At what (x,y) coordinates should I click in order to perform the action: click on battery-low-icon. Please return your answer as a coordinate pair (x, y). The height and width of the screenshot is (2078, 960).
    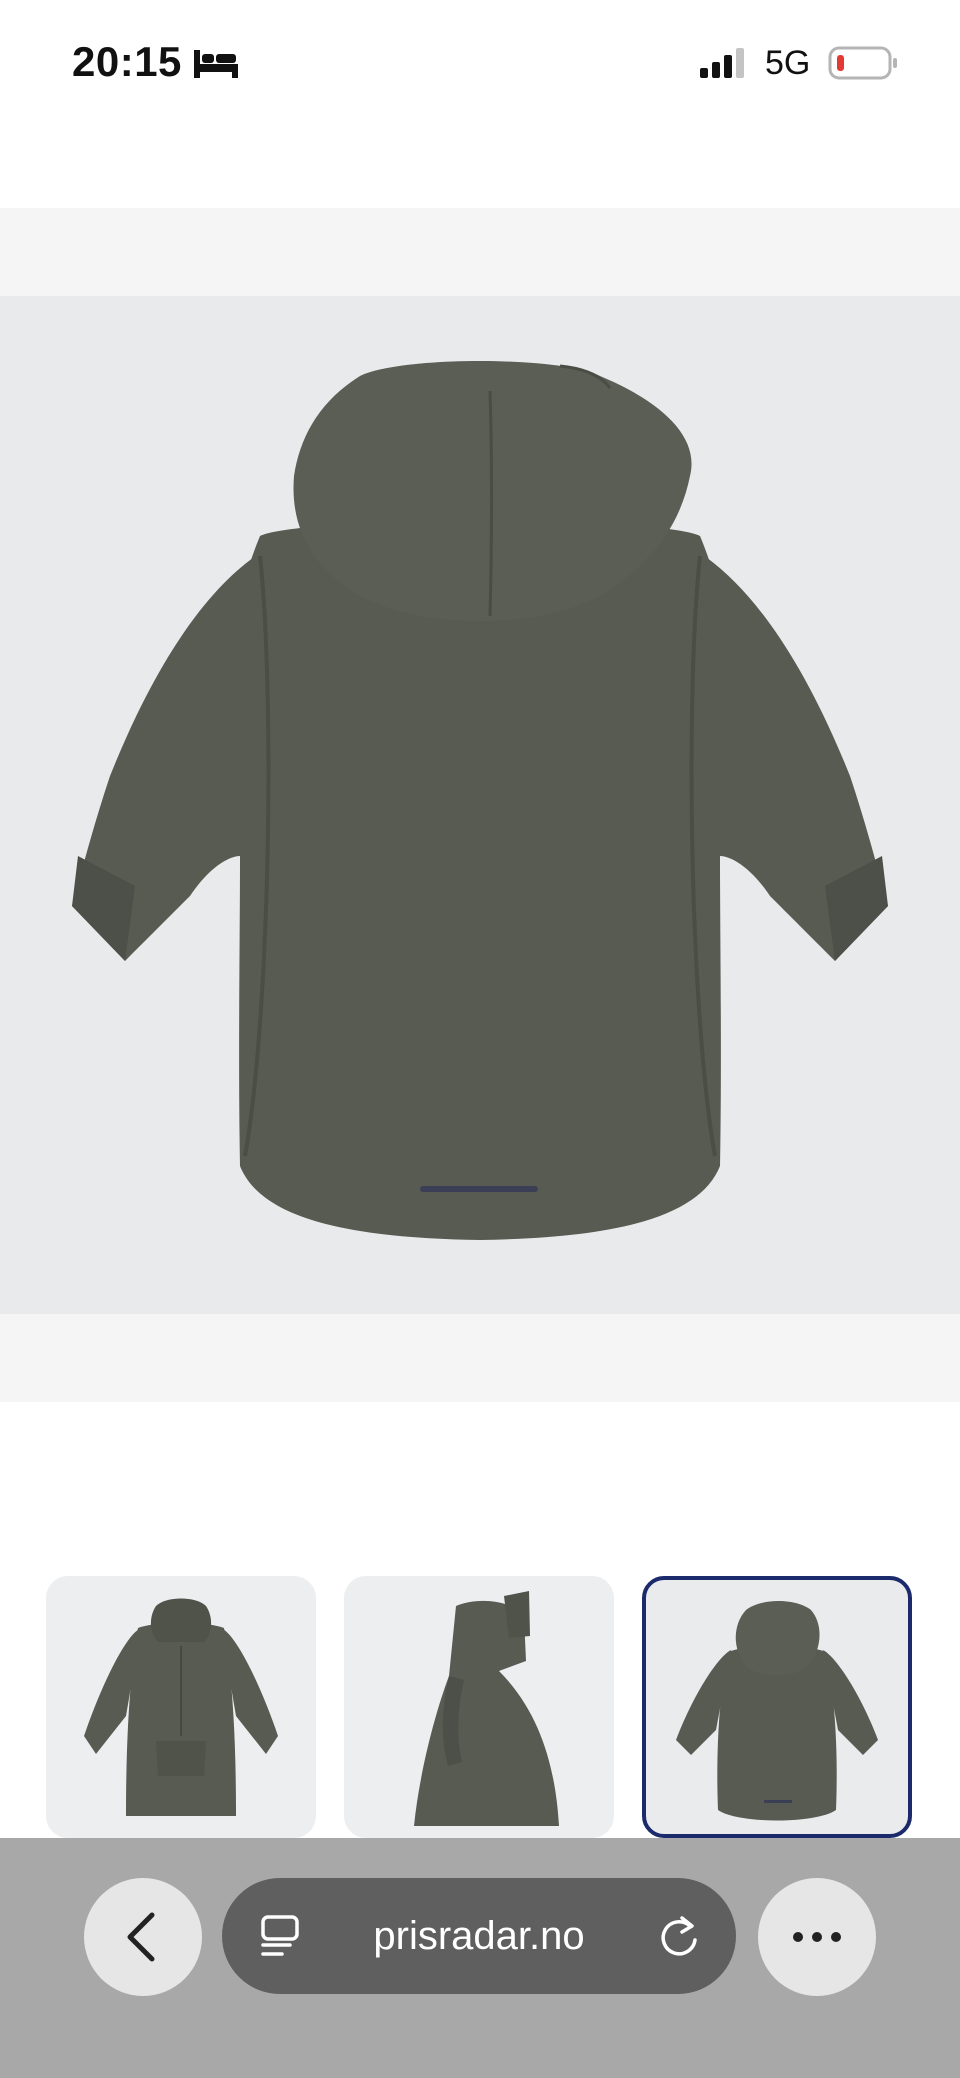
    Looking at the image, I should click on (863, 65).